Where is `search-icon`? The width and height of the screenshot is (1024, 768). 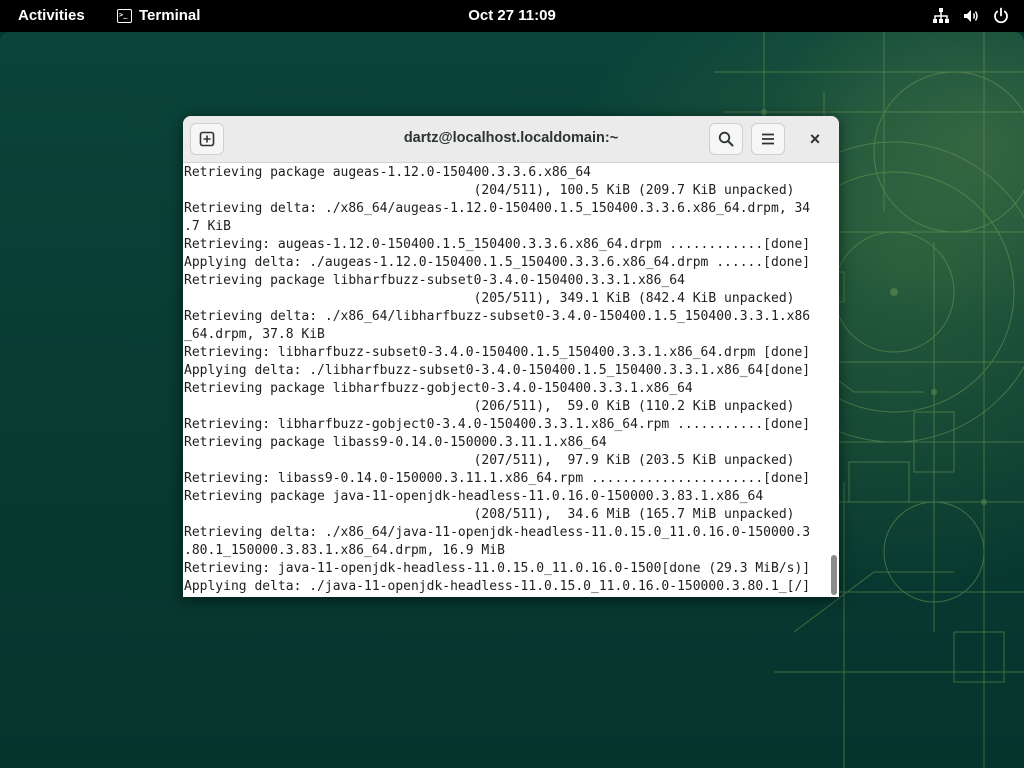
search-icon is located at coordinates (726, 139).